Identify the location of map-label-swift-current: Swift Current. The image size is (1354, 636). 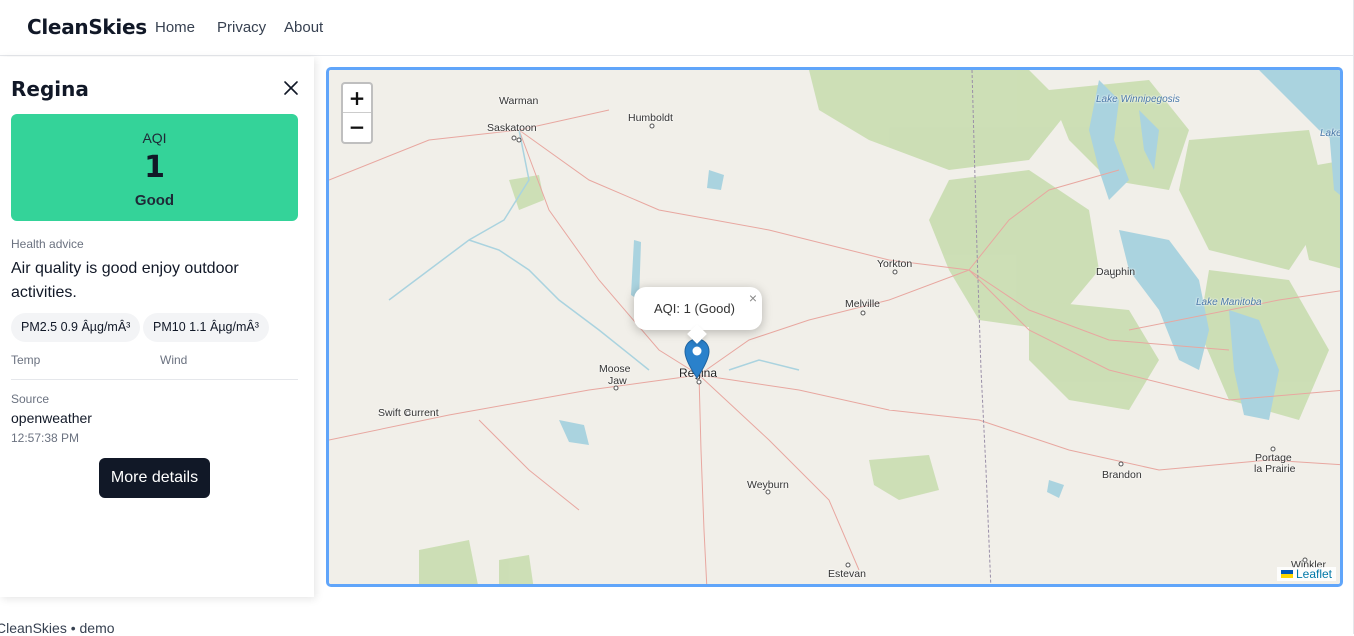
(408, 413).